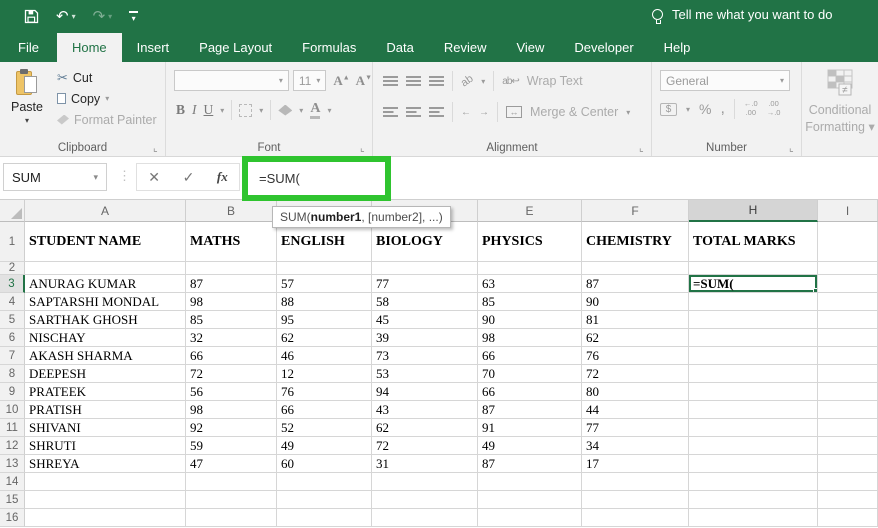  I want to click on cell-F12: 34, so click(635, 446).